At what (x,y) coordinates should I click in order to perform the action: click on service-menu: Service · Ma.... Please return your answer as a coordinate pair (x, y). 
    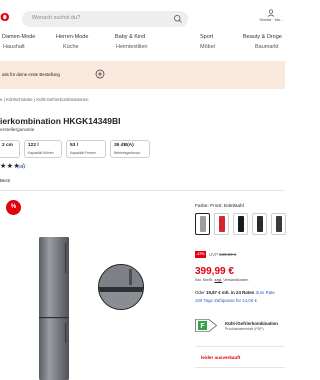
    Looking at the image, I should click on (271, 18).